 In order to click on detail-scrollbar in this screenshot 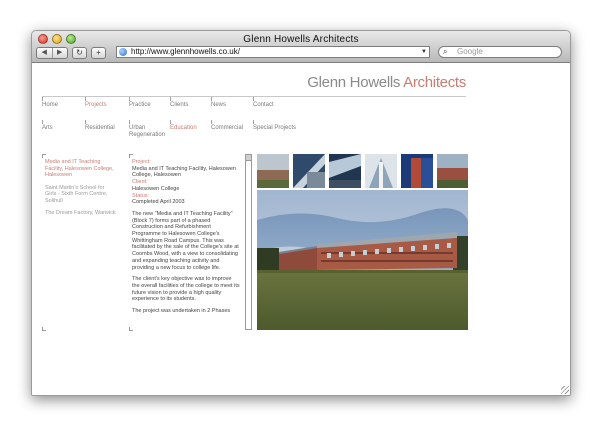, I will do `click(248, 242)`.